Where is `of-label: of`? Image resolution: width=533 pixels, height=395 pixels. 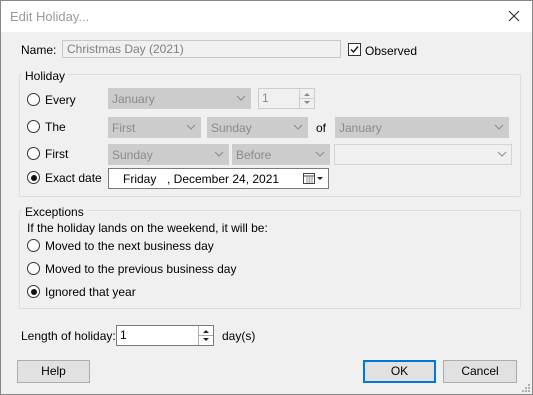
of-label: of is located at coordinates (321, 128).